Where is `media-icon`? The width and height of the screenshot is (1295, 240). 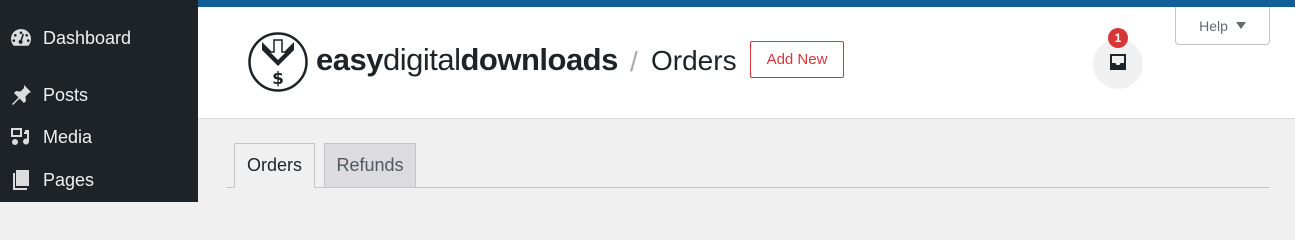
media-icon is located at coordinates (21, 137).